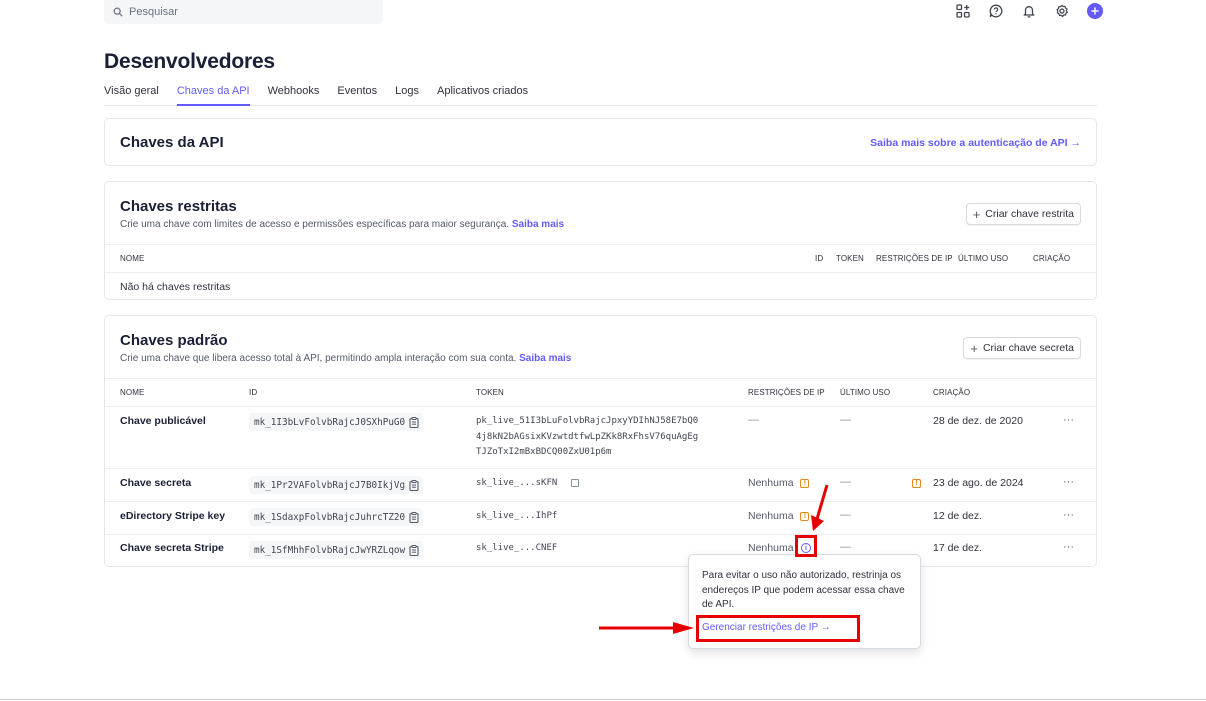 This screenshot has height=701, width=1206. What do you see at coordinates (958, 548) in the screenshot?
I see `created-value: 17 de dez.` at bounding box center [958, 548].